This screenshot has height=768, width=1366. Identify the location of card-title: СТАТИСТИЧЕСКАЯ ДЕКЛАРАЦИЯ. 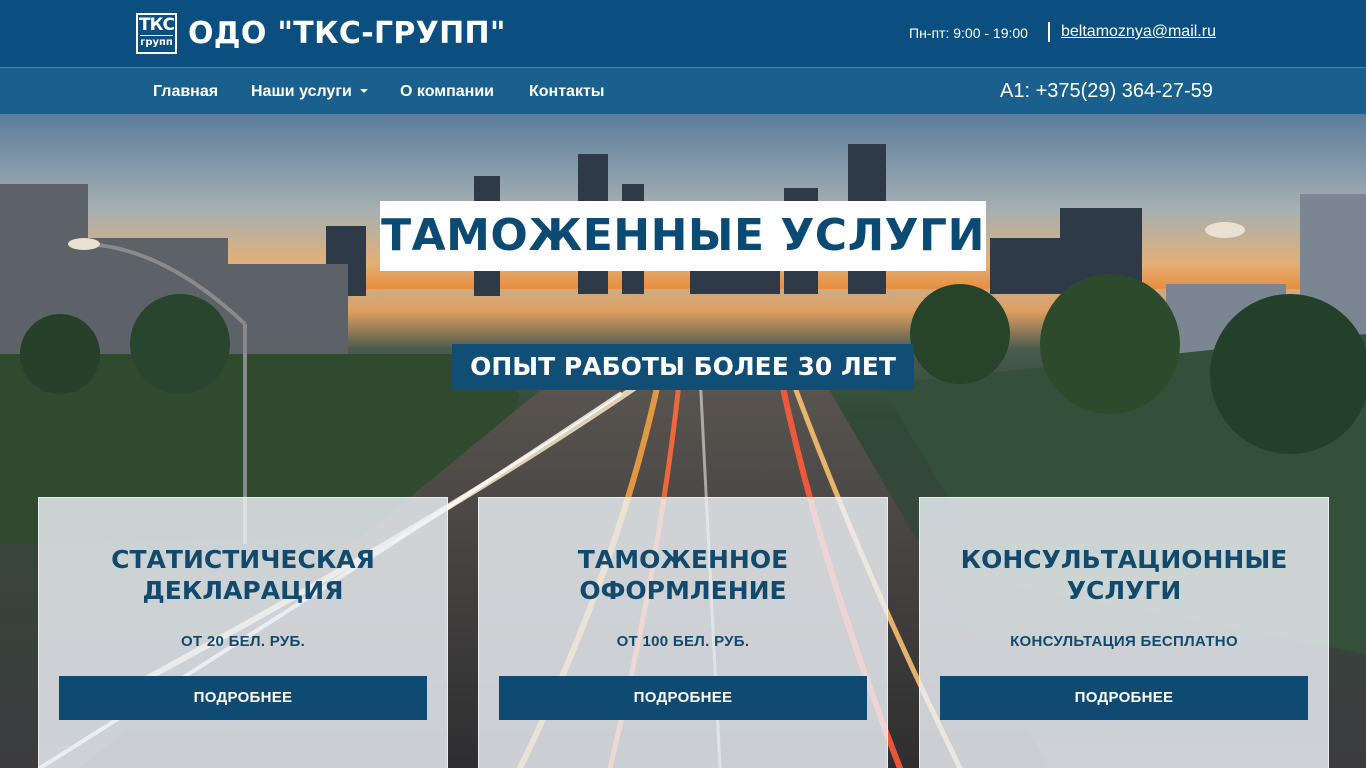
(243, 575).